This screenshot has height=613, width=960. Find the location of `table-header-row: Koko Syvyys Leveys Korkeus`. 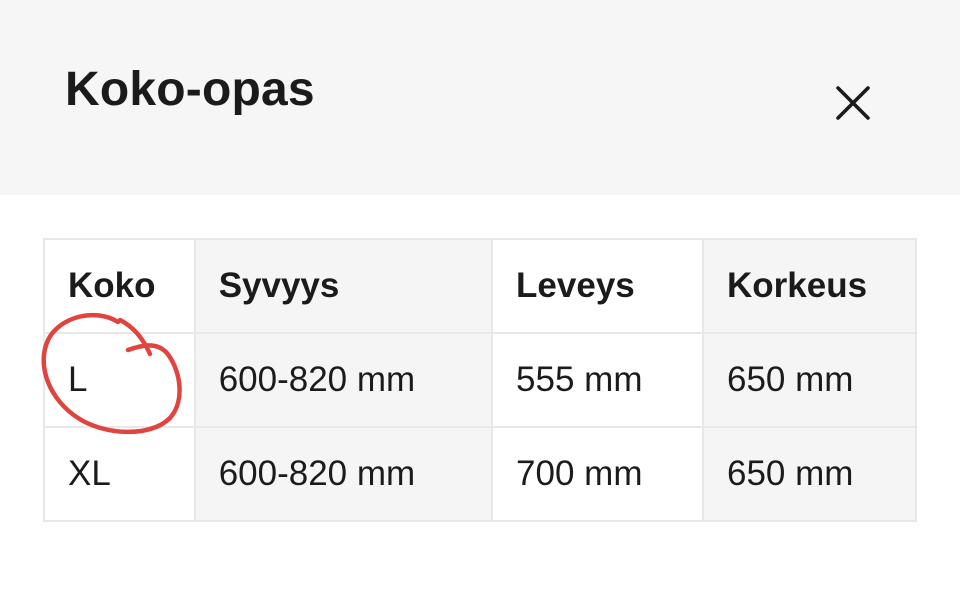

table-header-row: Koko Syvyys Leveys Korkeus is located at coordinates (480, 286).